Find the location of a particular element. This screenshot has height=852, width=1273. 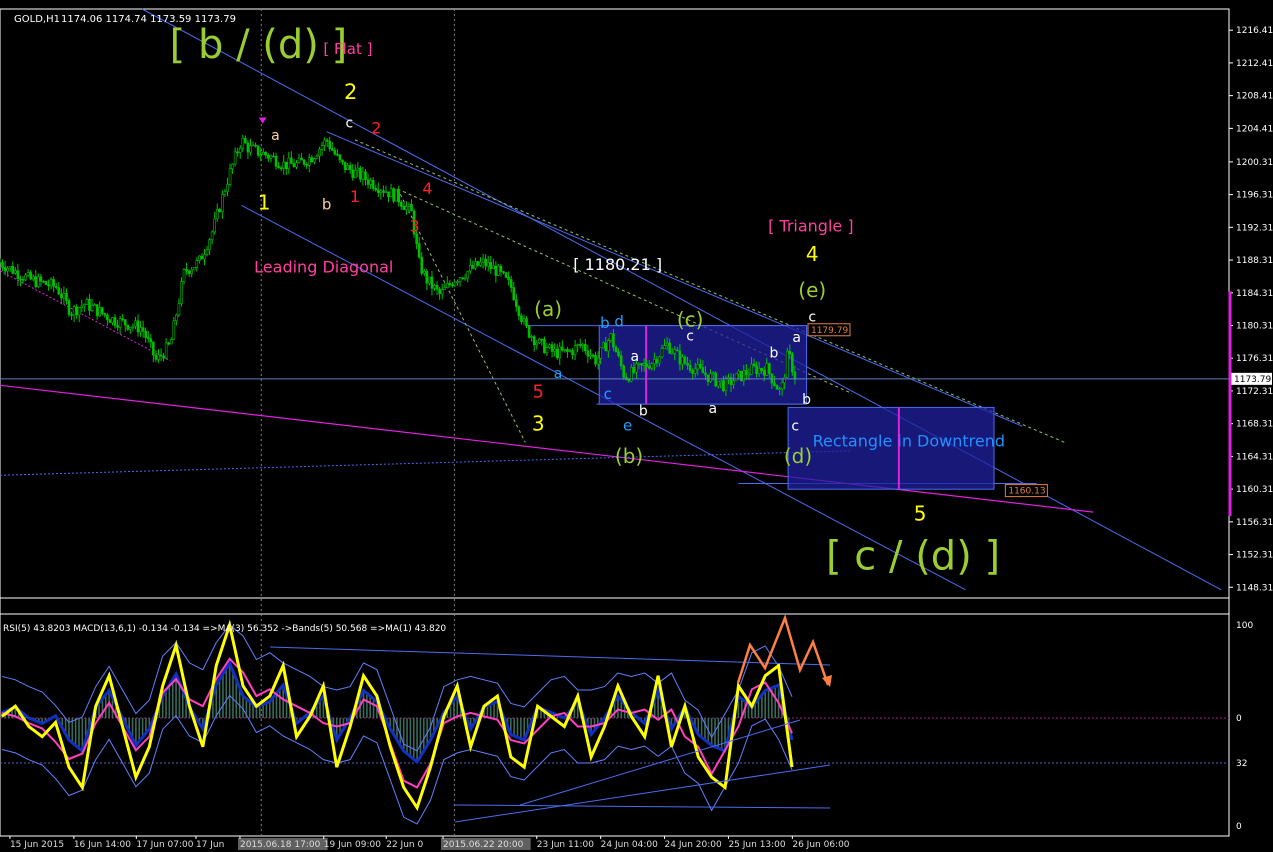

time-label: 15 Jun 2015 is located at coordinates (37, 845).